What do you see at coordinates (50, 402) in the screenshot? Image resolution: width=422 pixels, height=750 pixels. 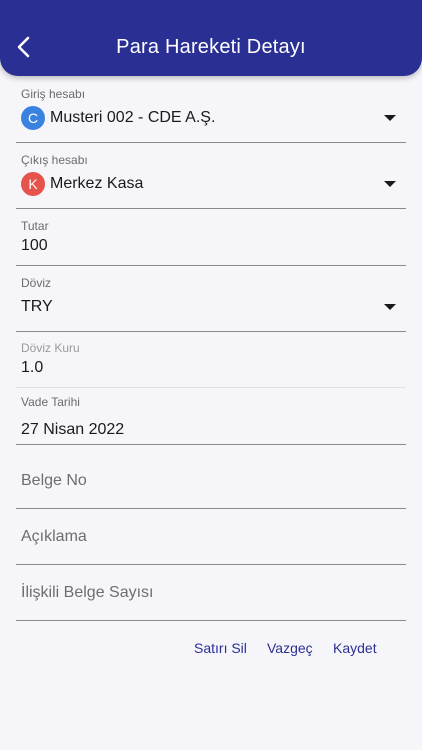 I see `vade-tarihi-label: Vade Tarihi` at bounding box center [50, 402].